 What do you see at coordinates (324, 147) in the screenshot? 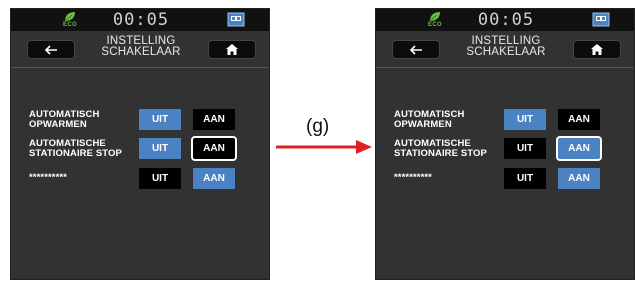
I see `arrow-right-icon` at bounding box center [324, 147].